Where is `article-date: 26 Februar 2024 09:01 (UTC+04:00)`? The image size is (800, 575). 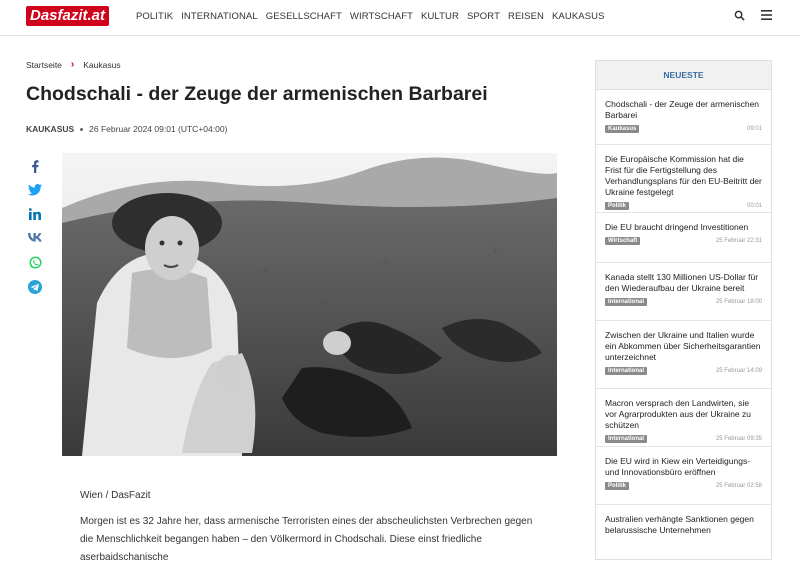
article-date: 26 Februar 2024 09:01 (UTC+04:00) is located at coordinates (158, 129).